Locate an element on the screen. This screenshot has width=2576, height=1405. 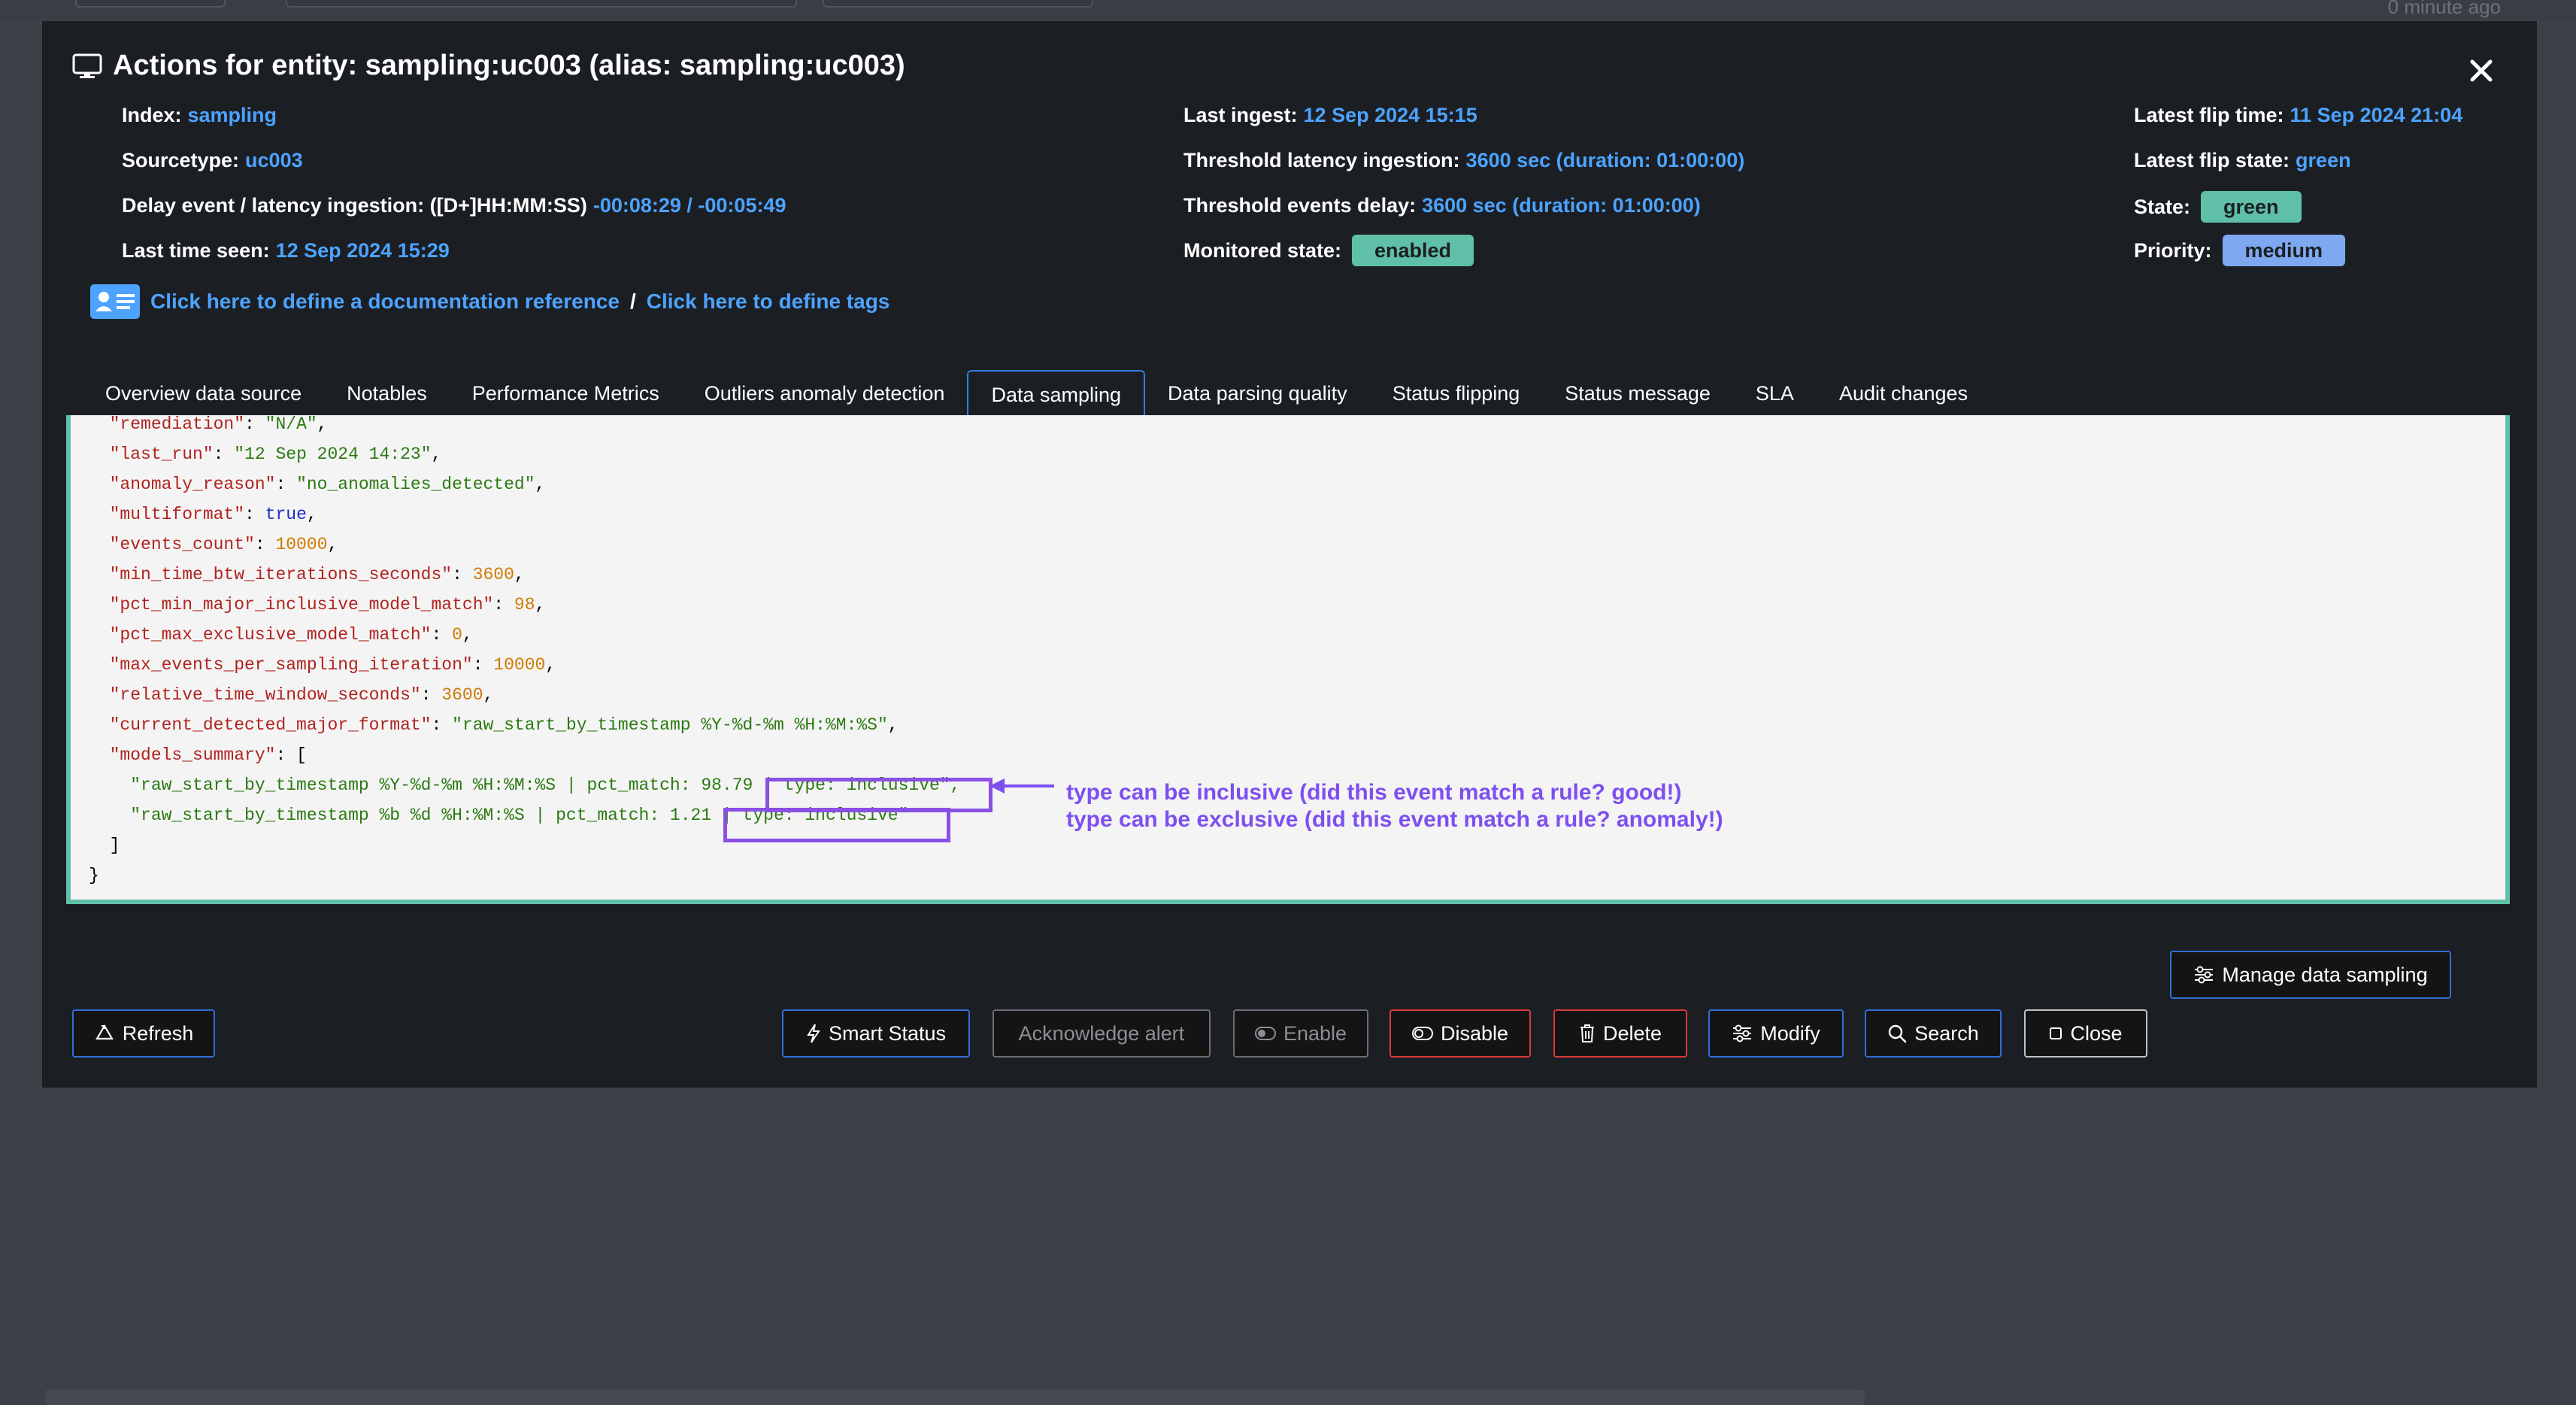
monitored-state-info: Monitored state: enabled is located at coordinates (1328, 251).